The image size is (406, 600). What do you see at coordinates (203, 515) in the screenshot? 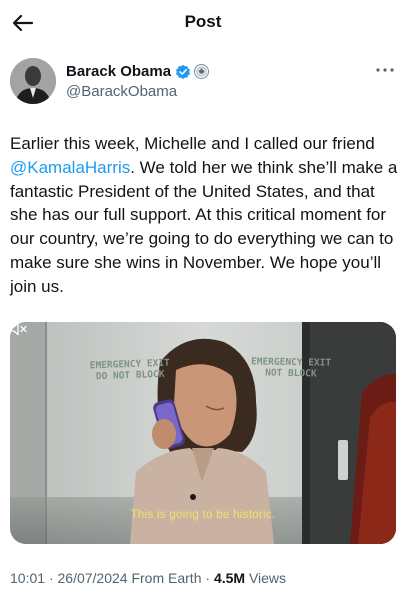
I see `video-caption: This is going to be historic.` at bounding box center [203, 515].